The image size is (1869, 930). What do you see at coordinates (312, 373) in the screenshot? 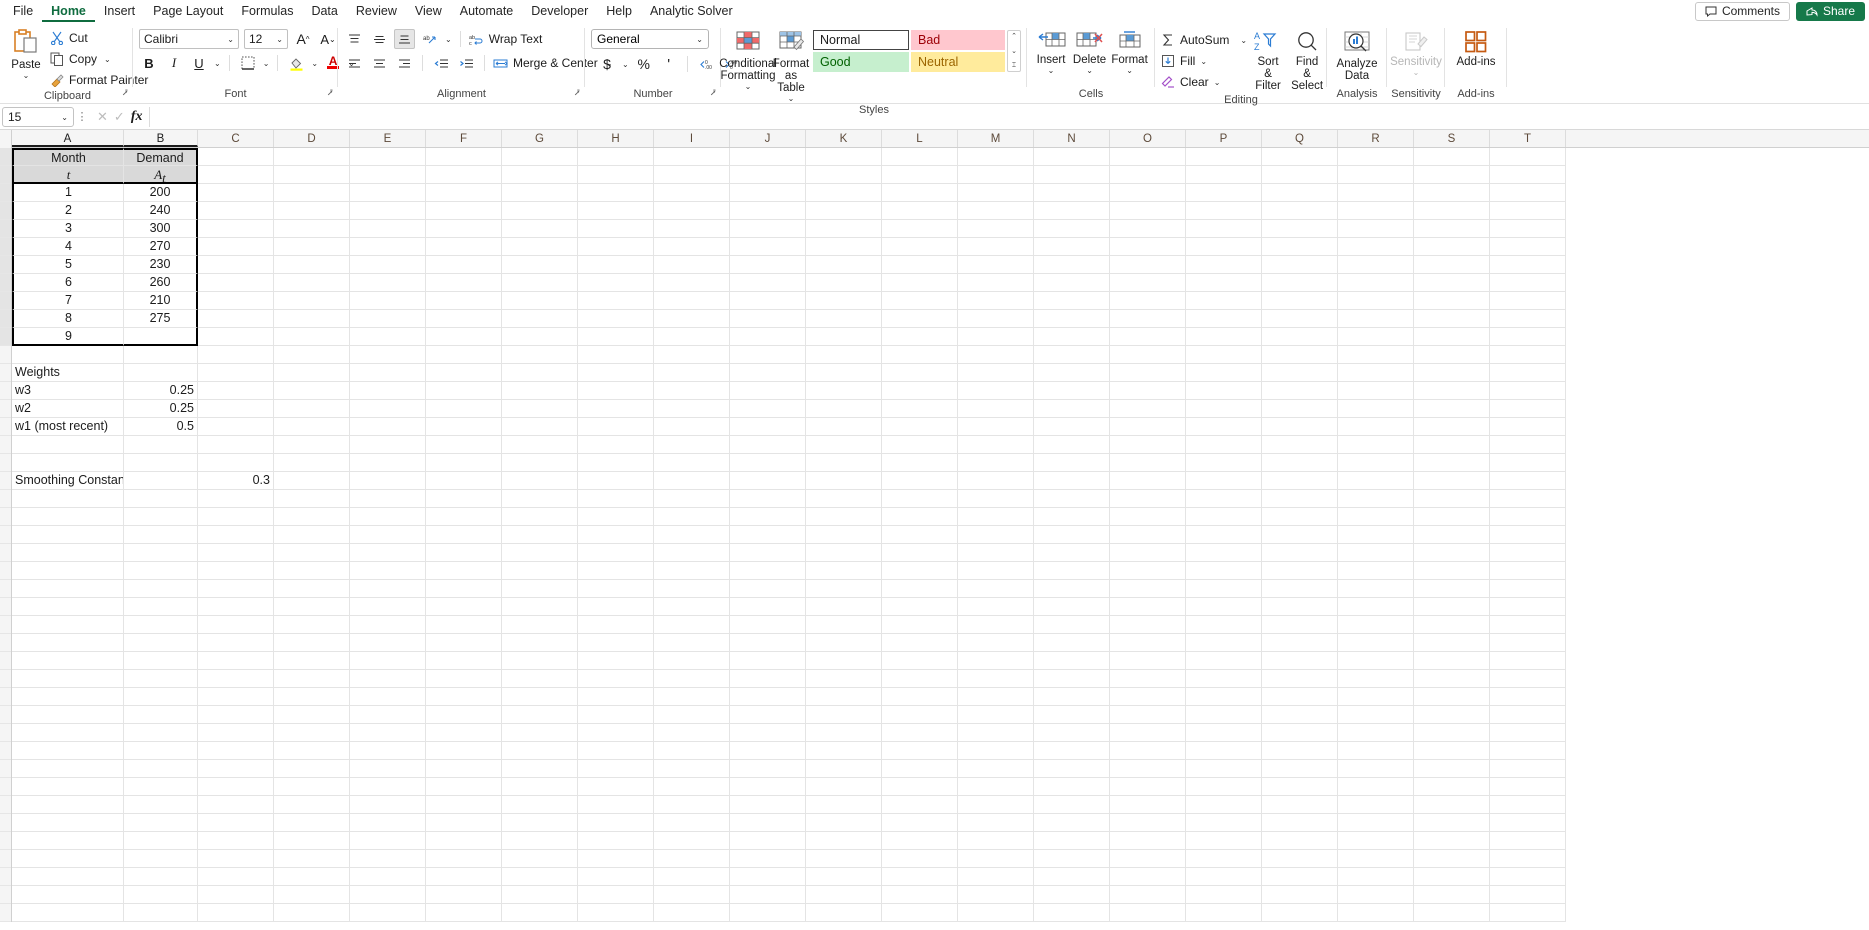
I see `cell-D13` at bounding box center [312, 373].